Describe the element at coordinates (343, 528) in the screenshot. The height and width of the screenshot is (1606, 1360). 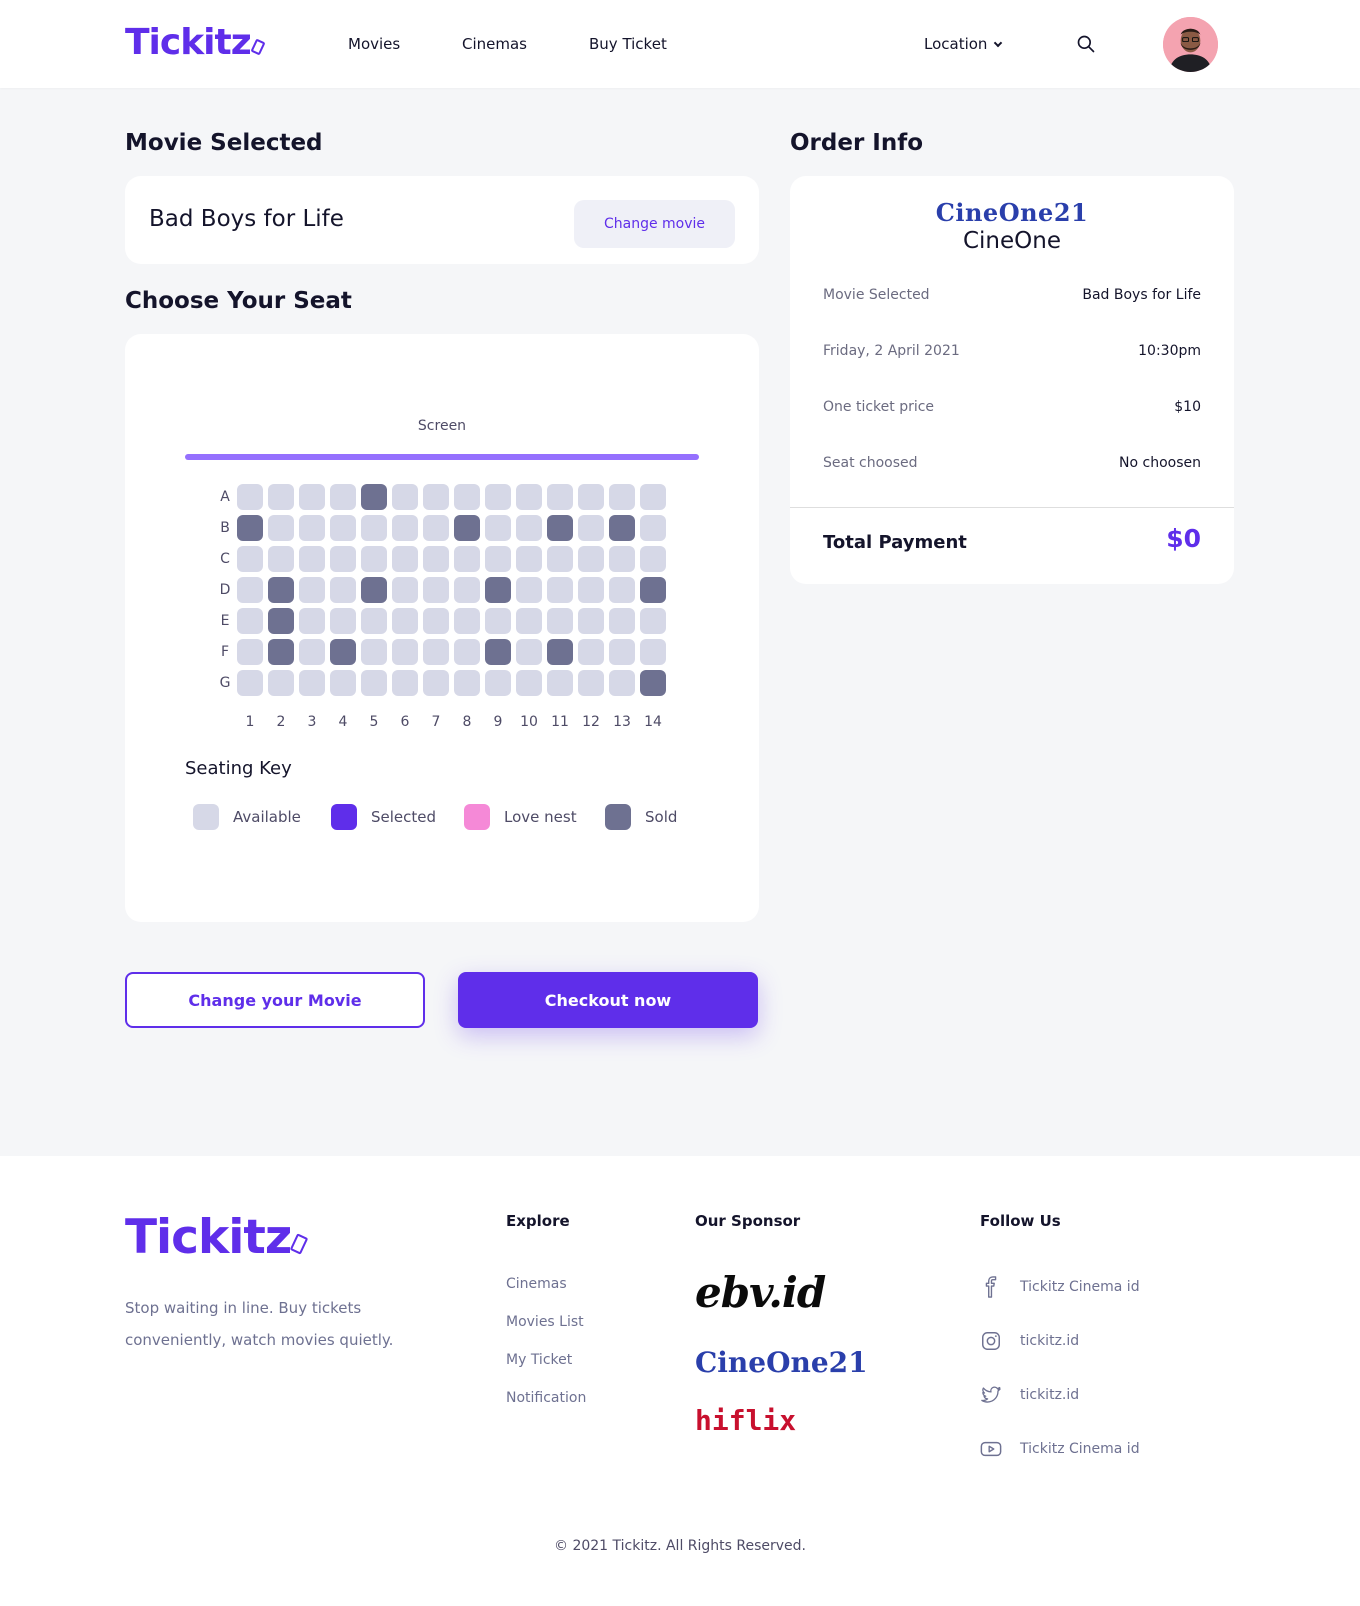
I see `seat-b4` at that location.